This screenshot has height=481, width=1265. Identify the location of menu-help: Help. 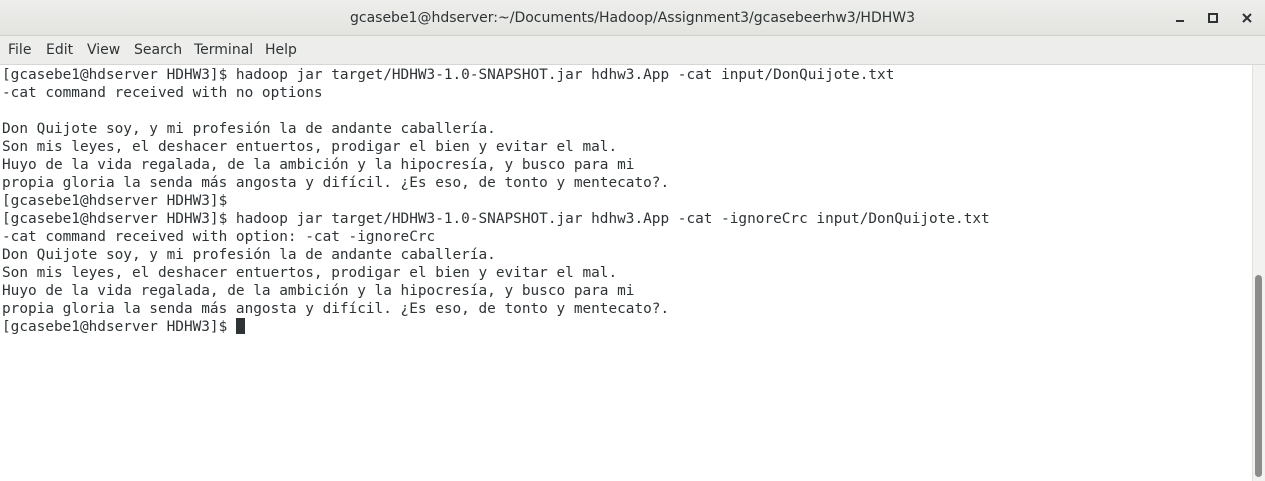
(281, 50).